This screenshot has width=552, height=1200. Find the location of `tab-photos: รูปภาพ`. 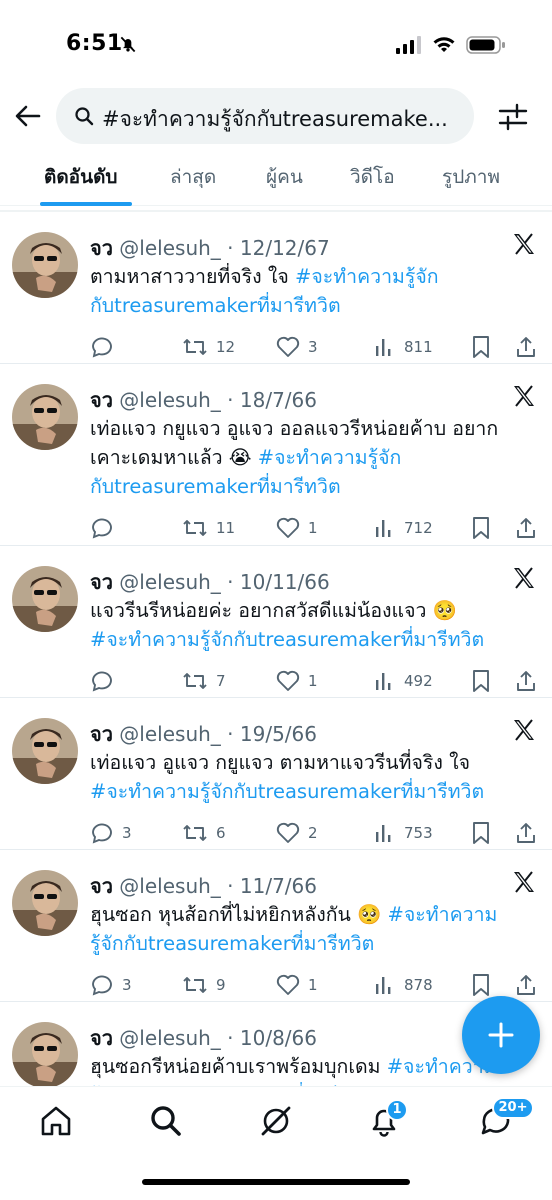

tab-photos: รูปภาพ is located at coordinates (471, 177).